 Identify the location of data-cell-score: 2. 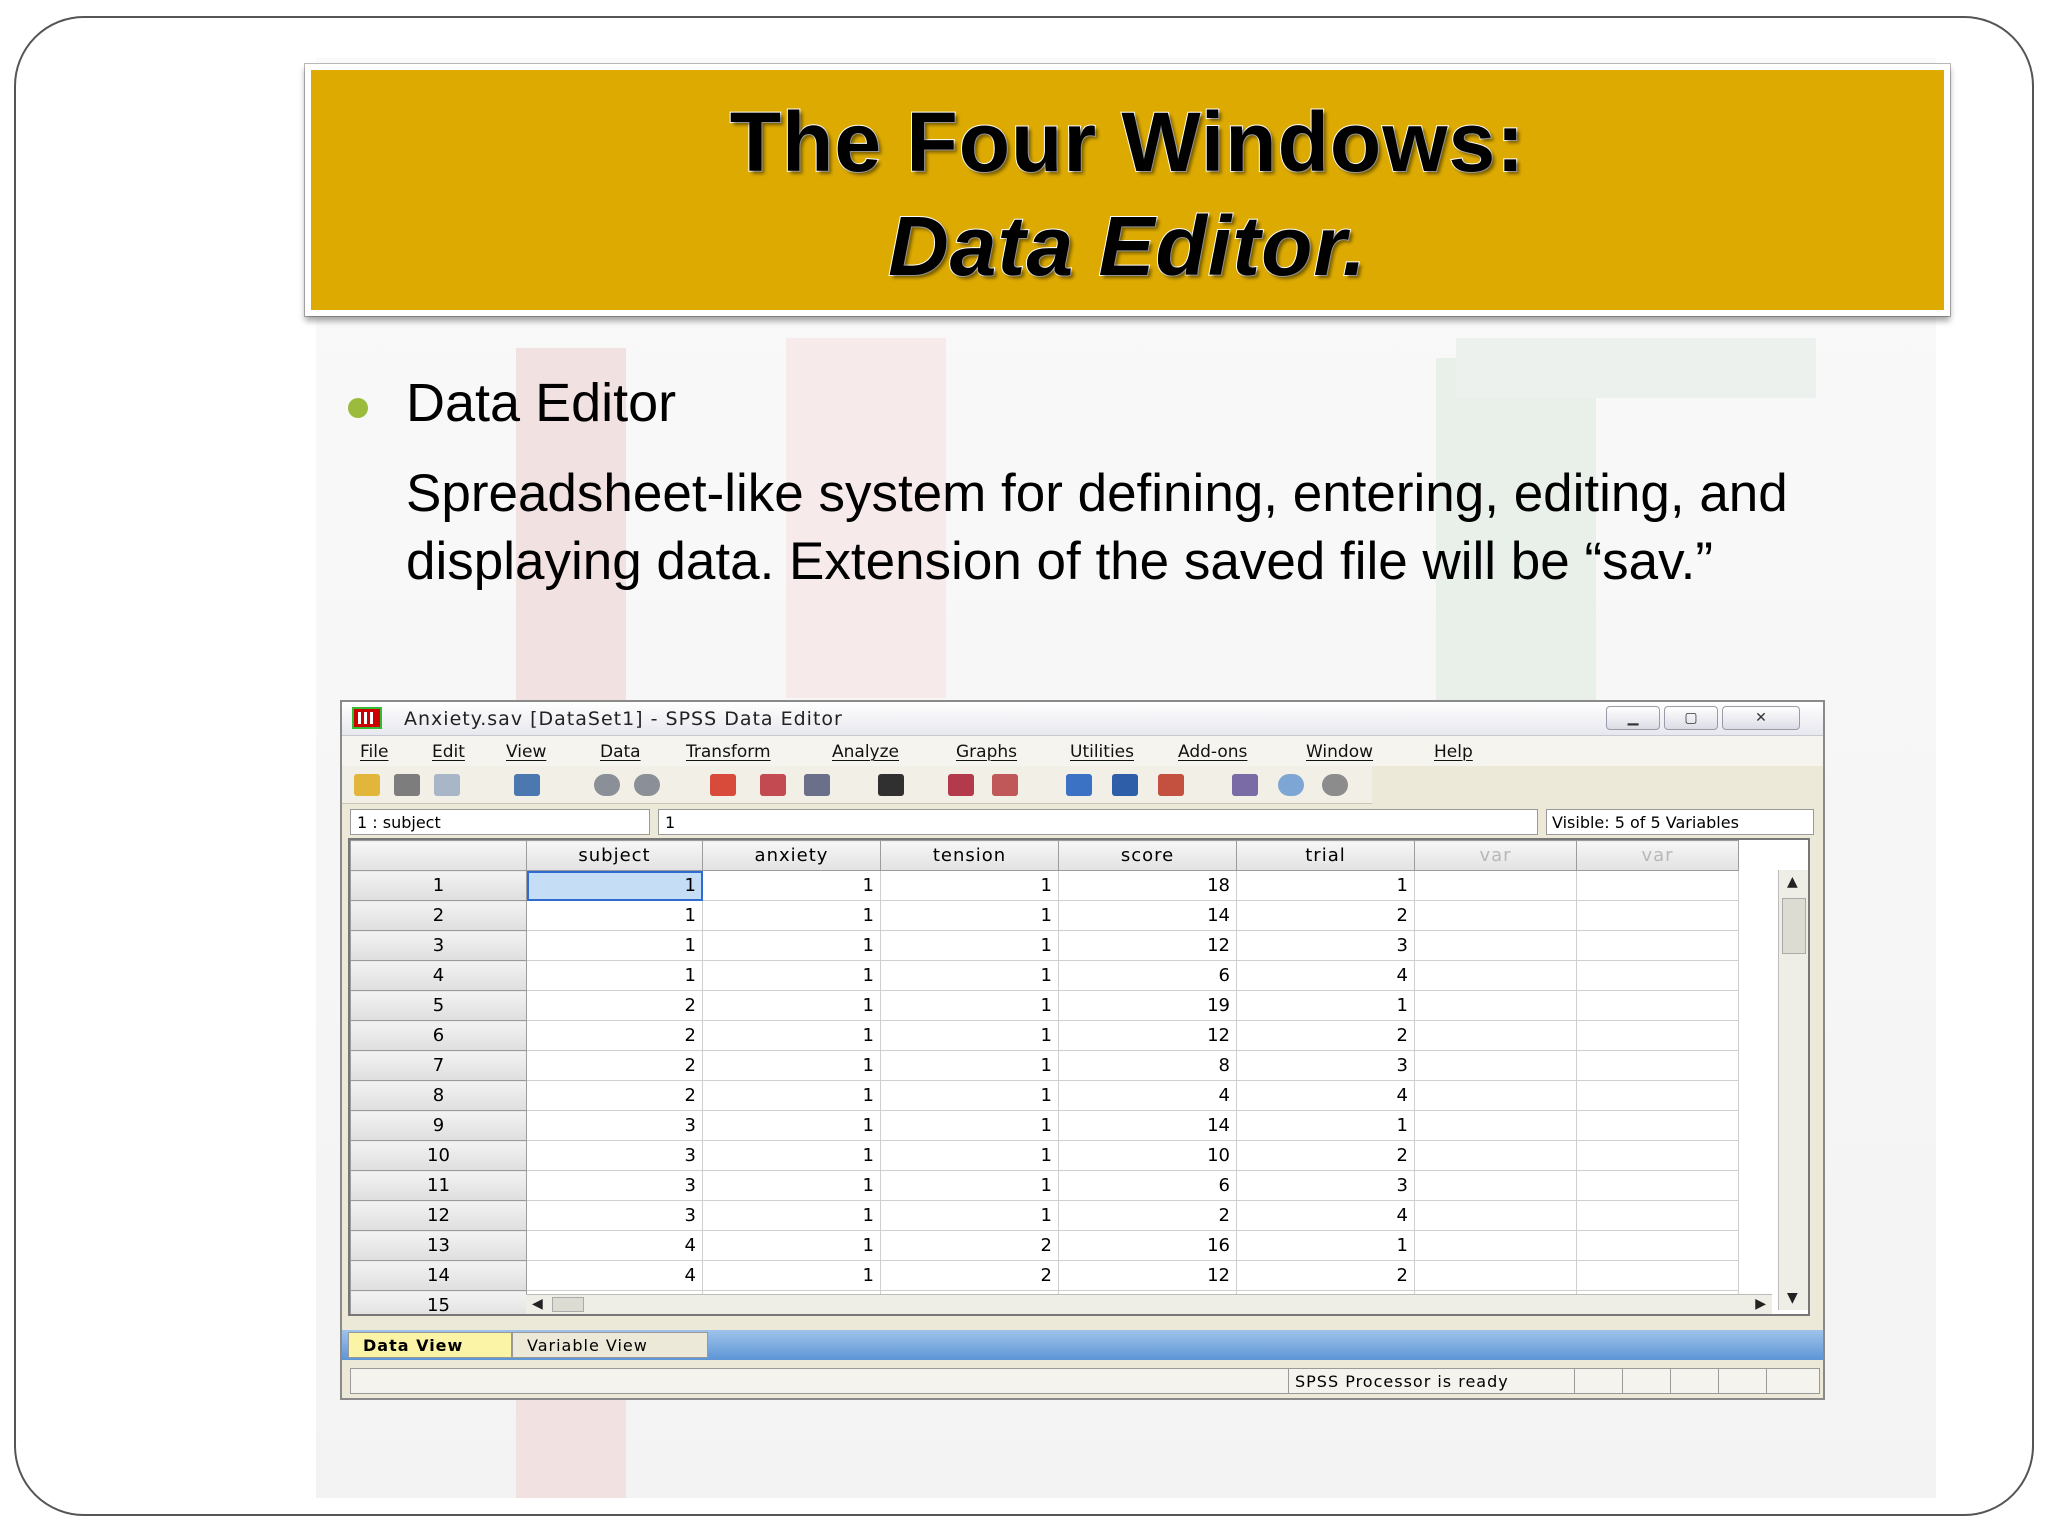
(1147, 1215).